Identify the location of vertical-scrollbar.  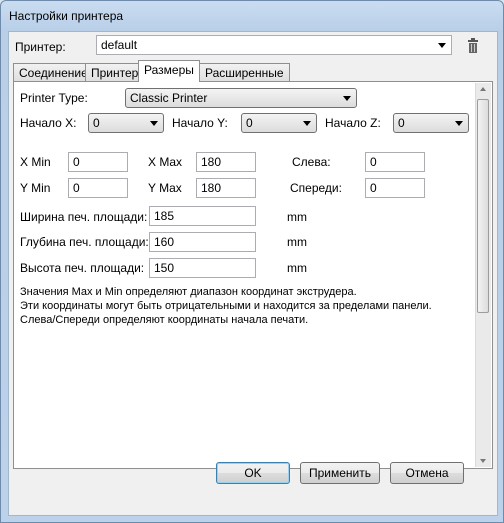
(483, 275).